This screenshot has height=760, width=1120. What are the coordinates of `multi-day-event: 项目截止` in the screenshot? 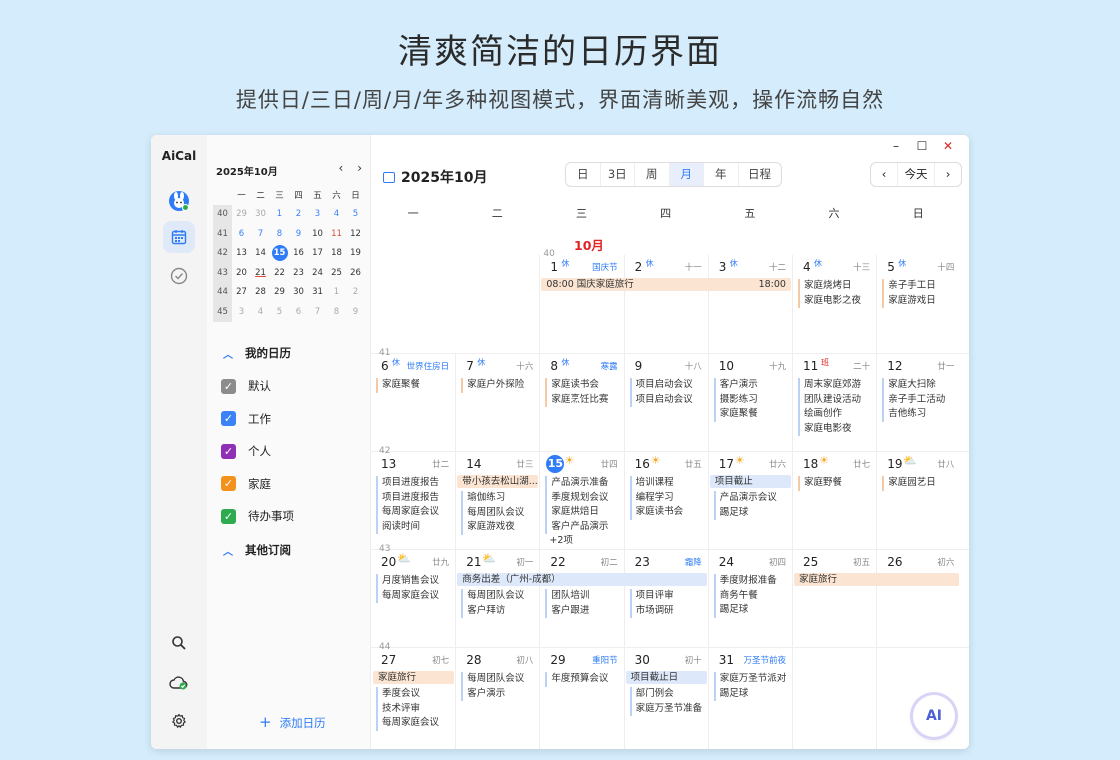 It's located at (750, 481).